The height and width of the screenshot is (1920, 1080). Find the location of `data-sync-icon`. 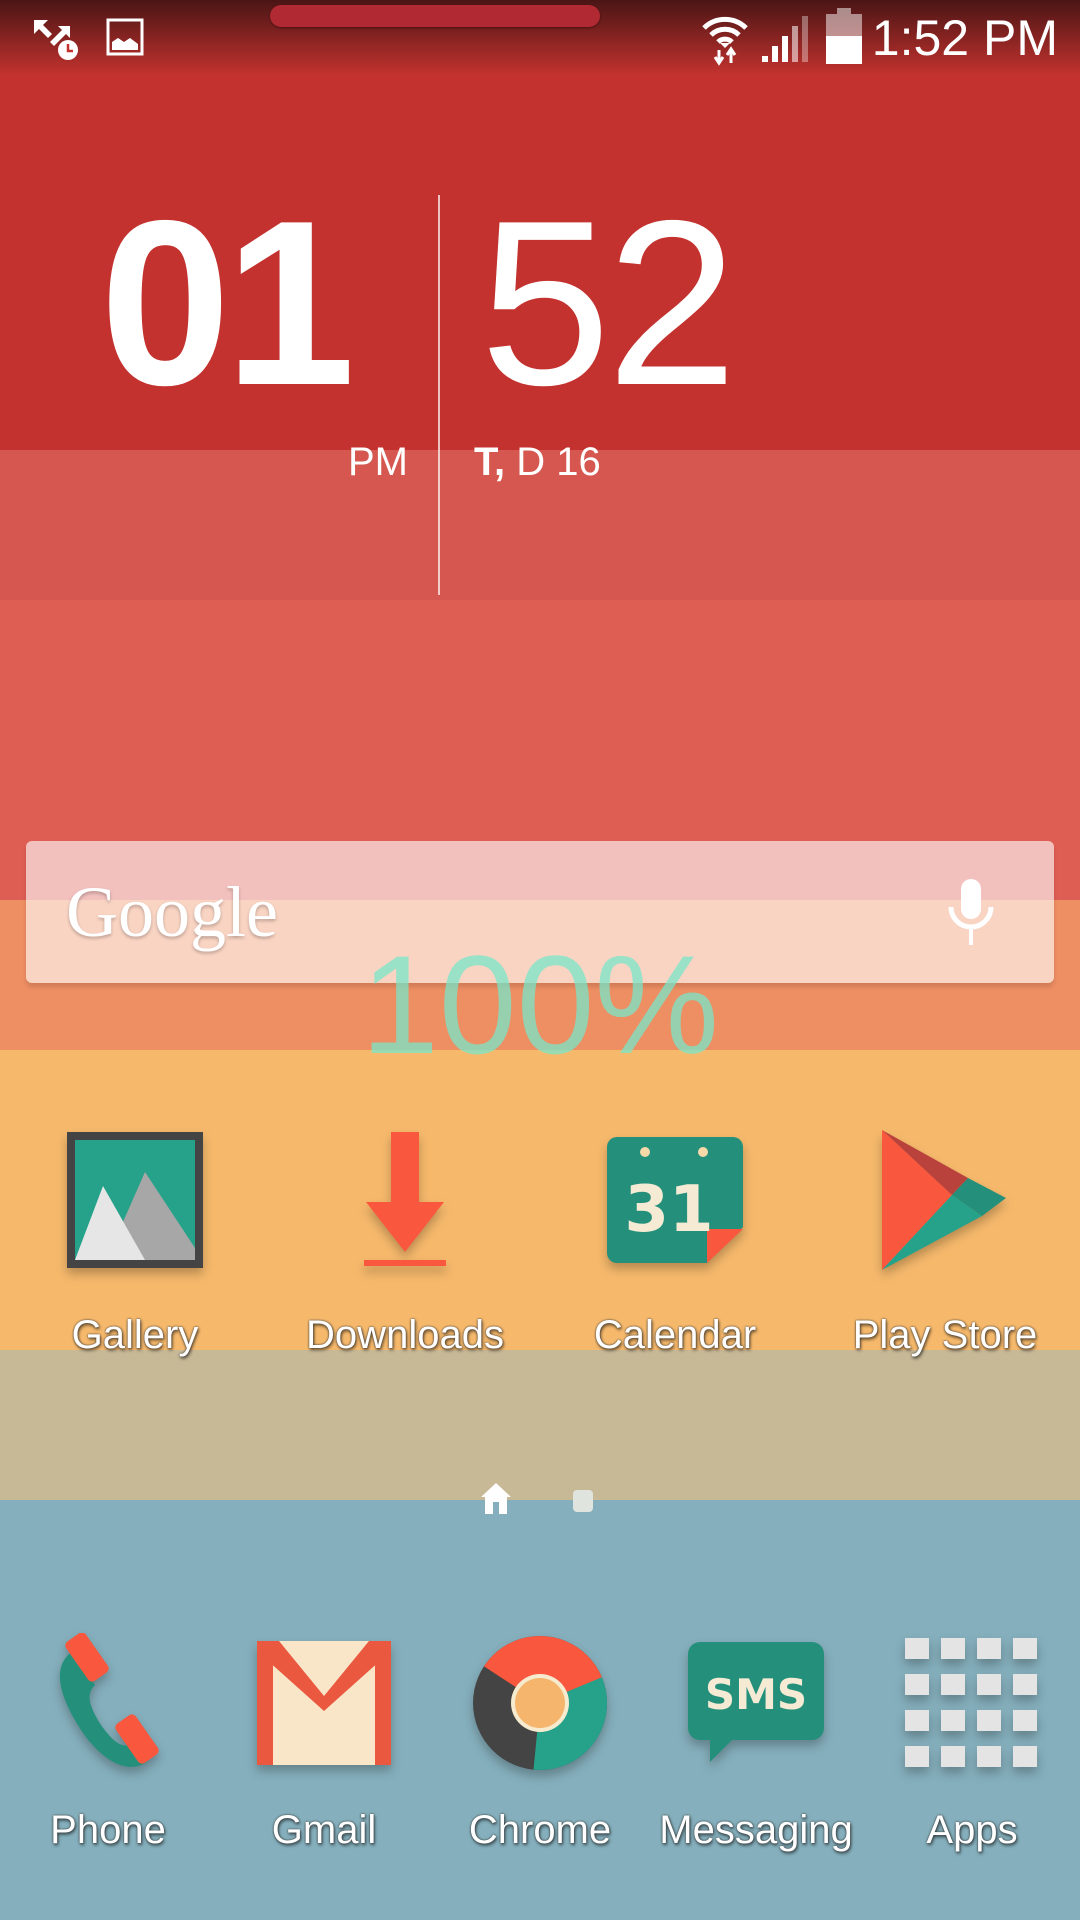

data-sync-icon is located at coordinates (56, 40).